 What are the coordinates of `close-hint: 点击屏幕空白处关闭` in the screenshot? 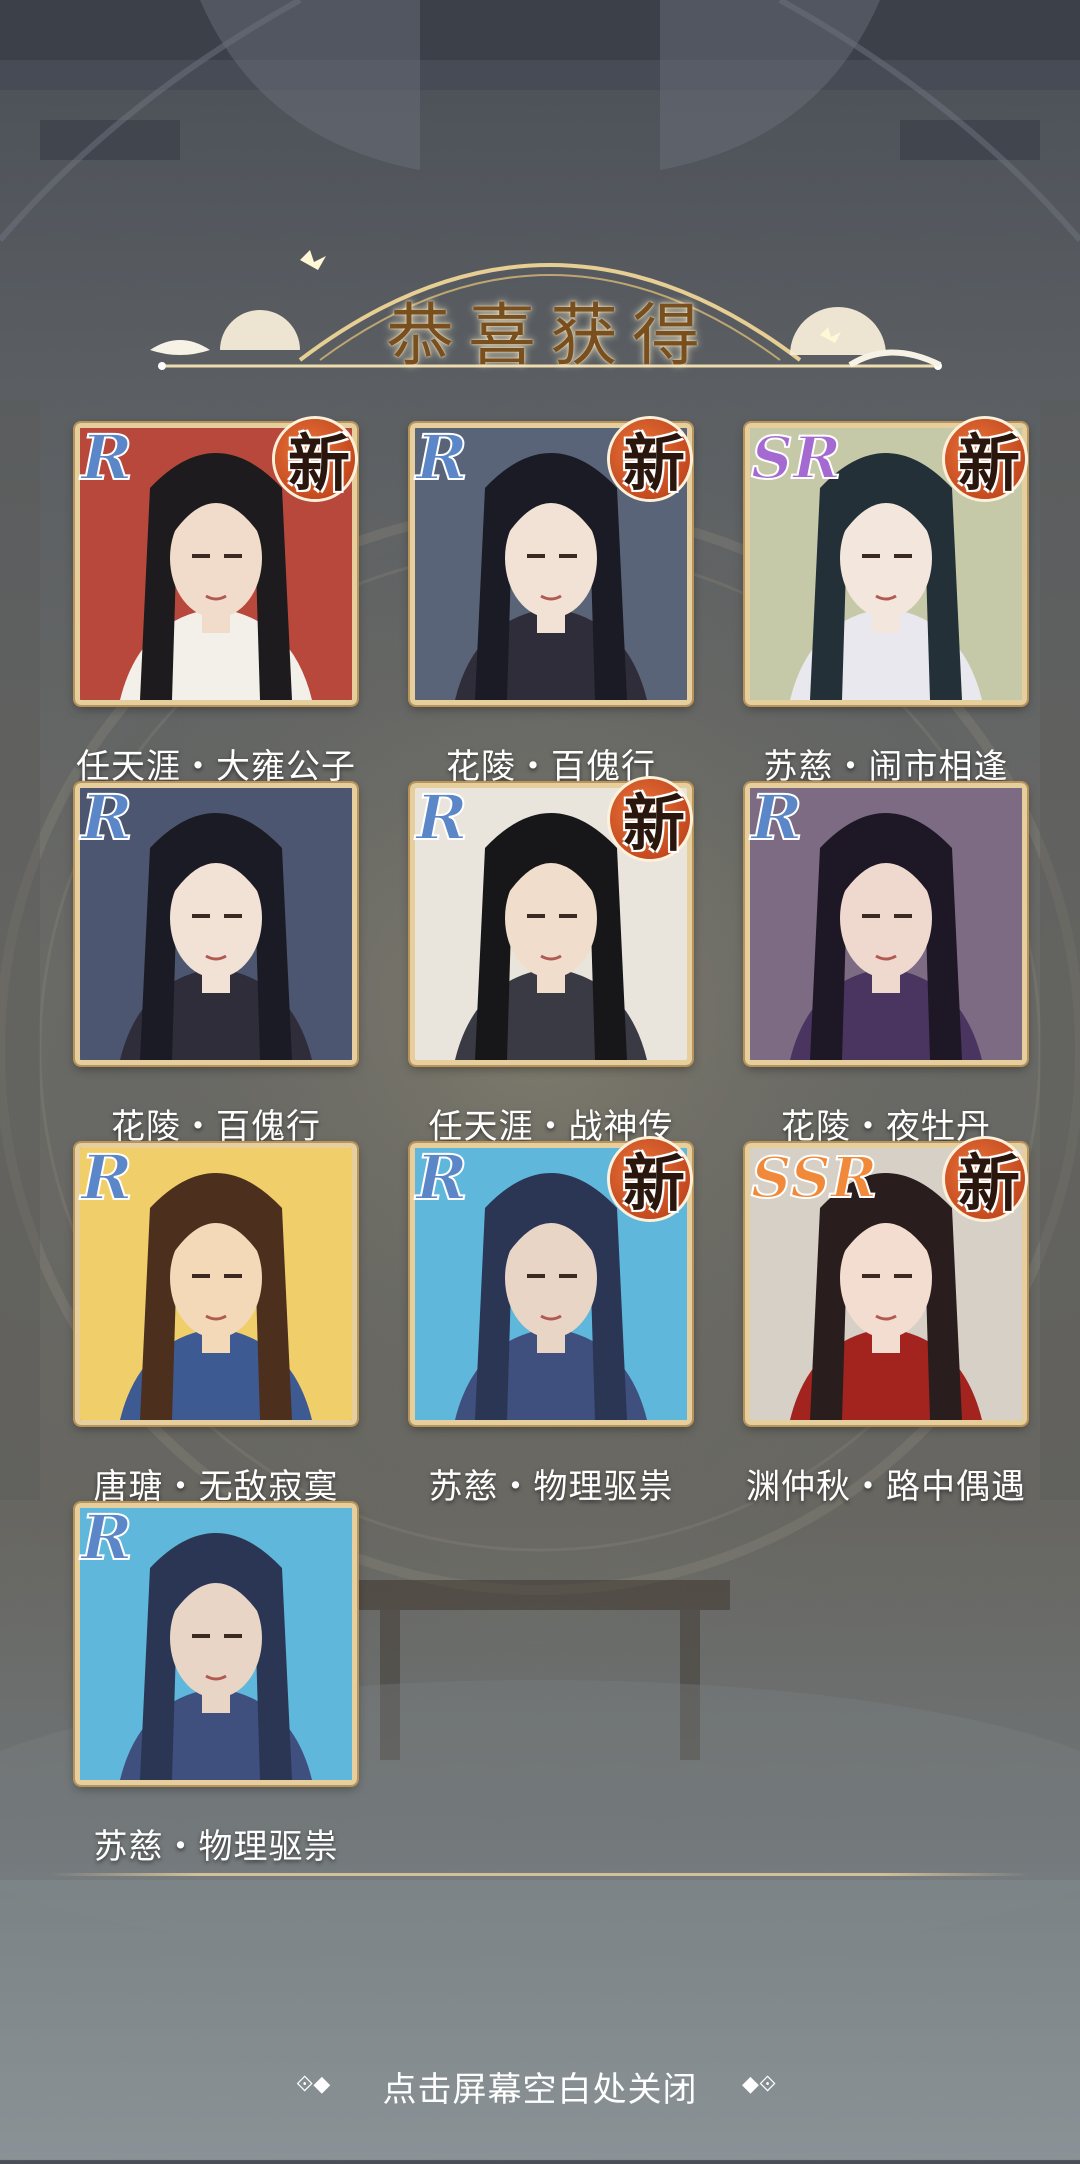 It's located at (540, 2086).